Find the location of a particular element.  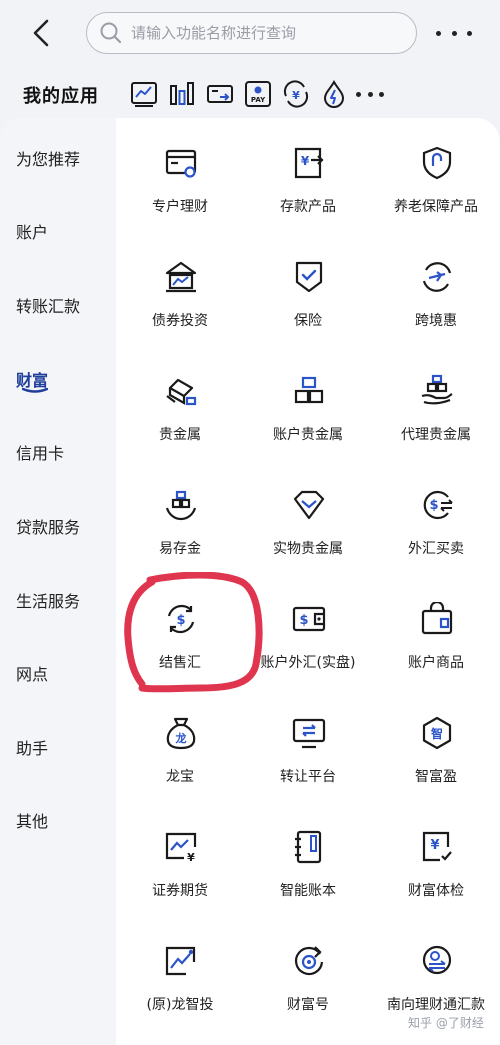

search-box is located at coordinates (251, 33).